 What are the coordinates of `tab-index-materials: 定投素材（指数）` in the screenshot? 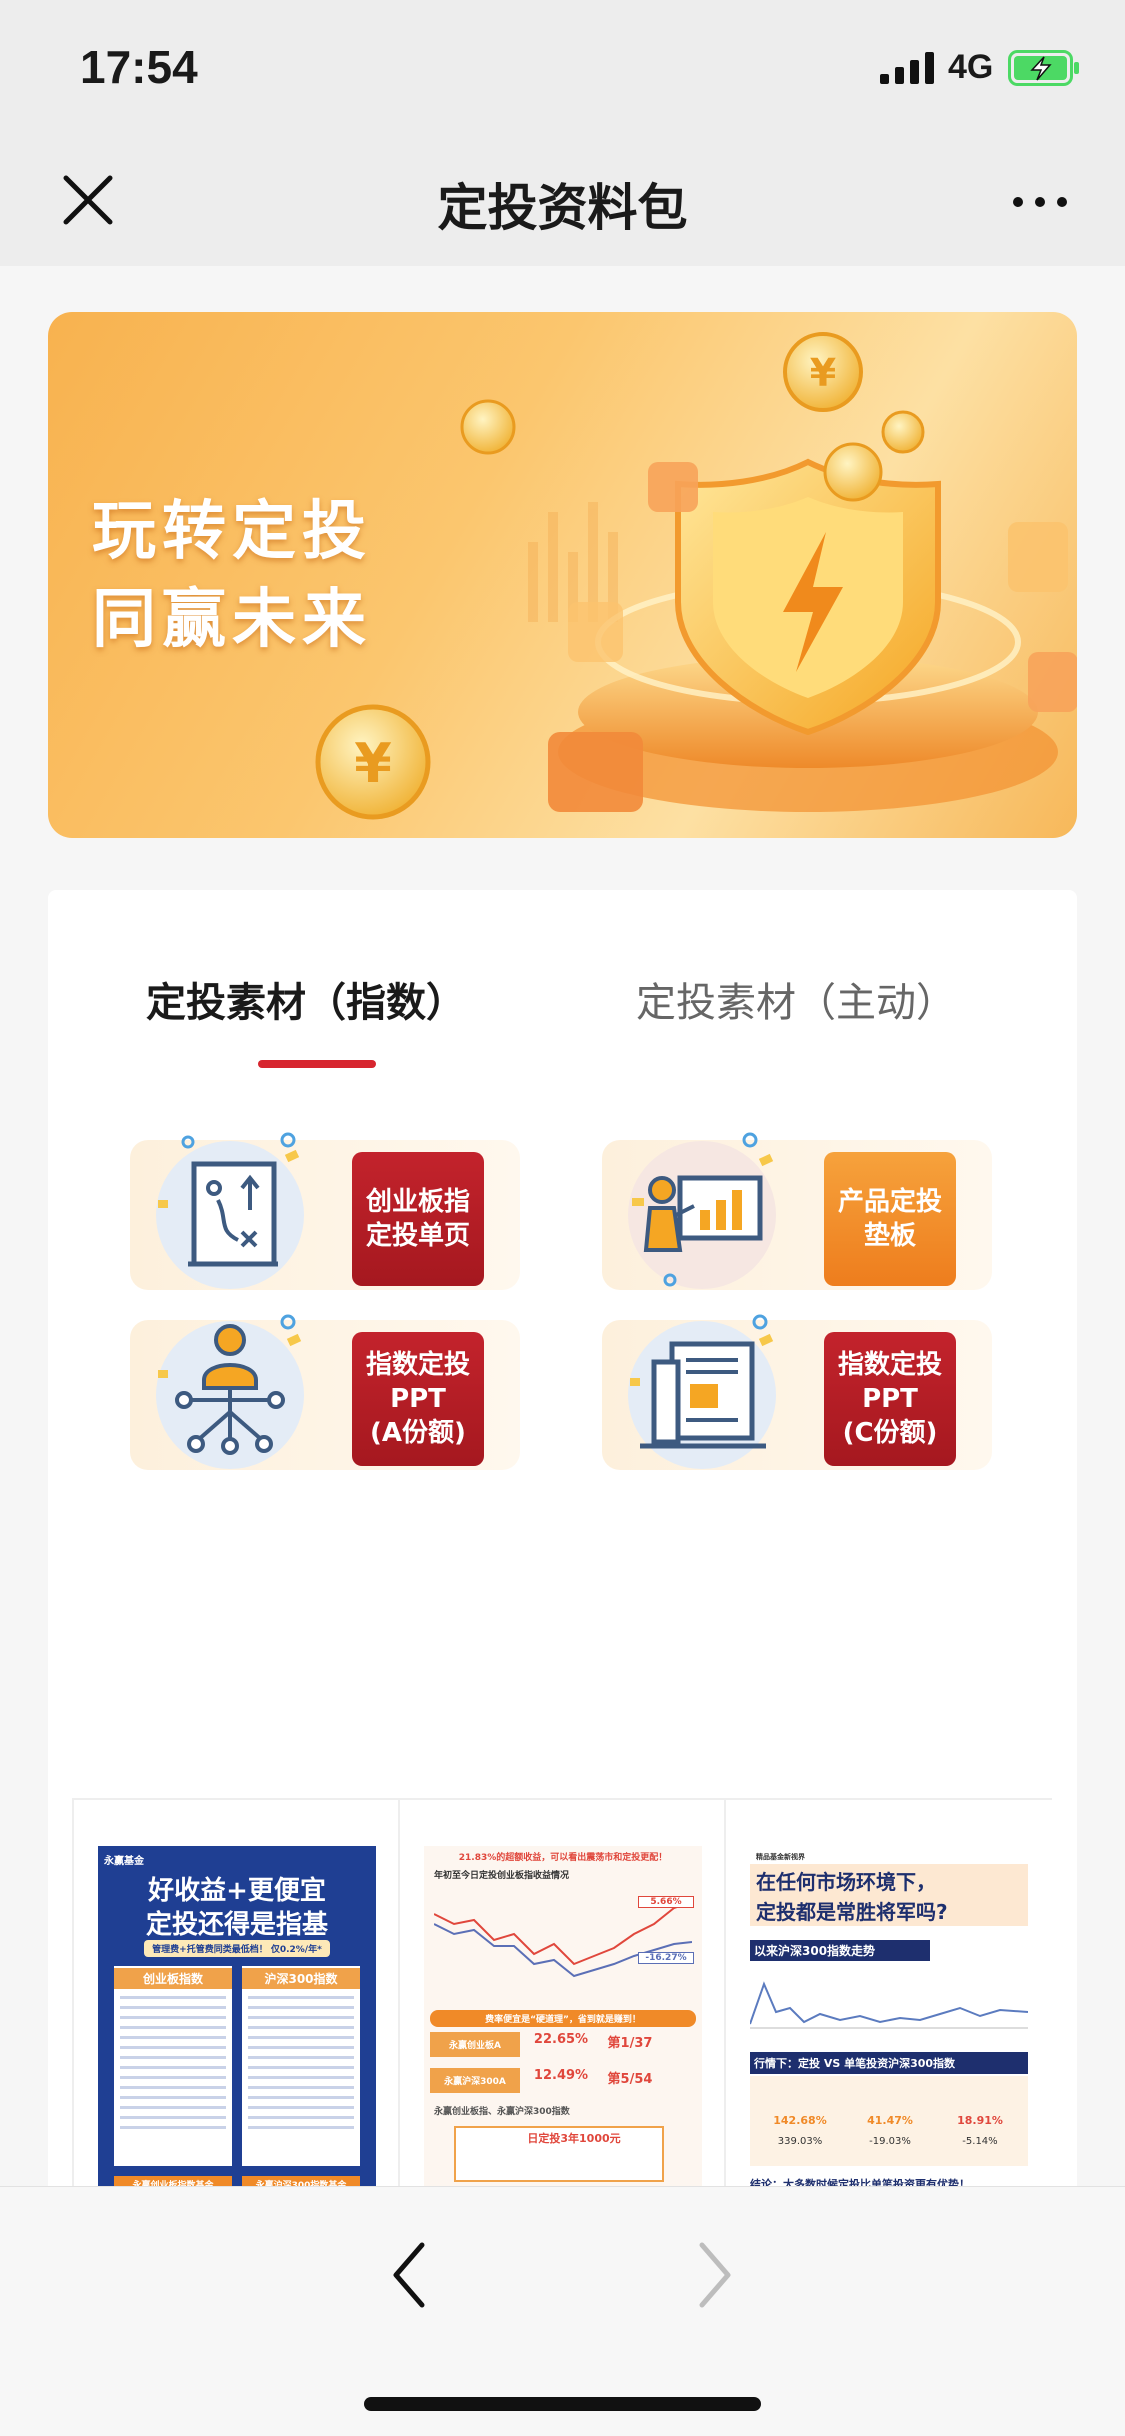 It's located at (306, 999).